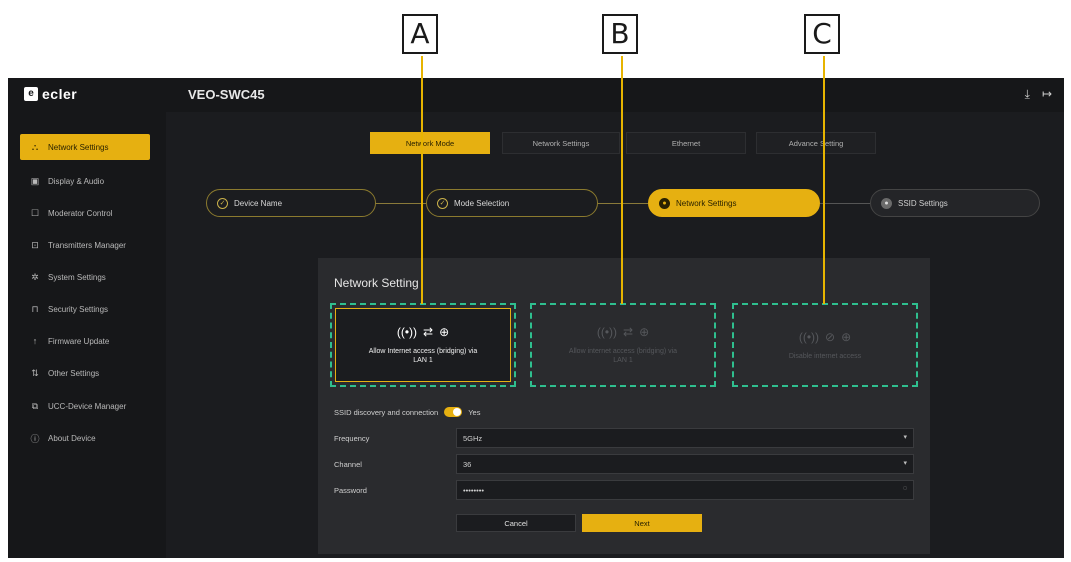  What do you see at coordinates (430, 143) in the screenshot?
I see `tab-network-mode: Network Mode` at bounding box center [430, 143].